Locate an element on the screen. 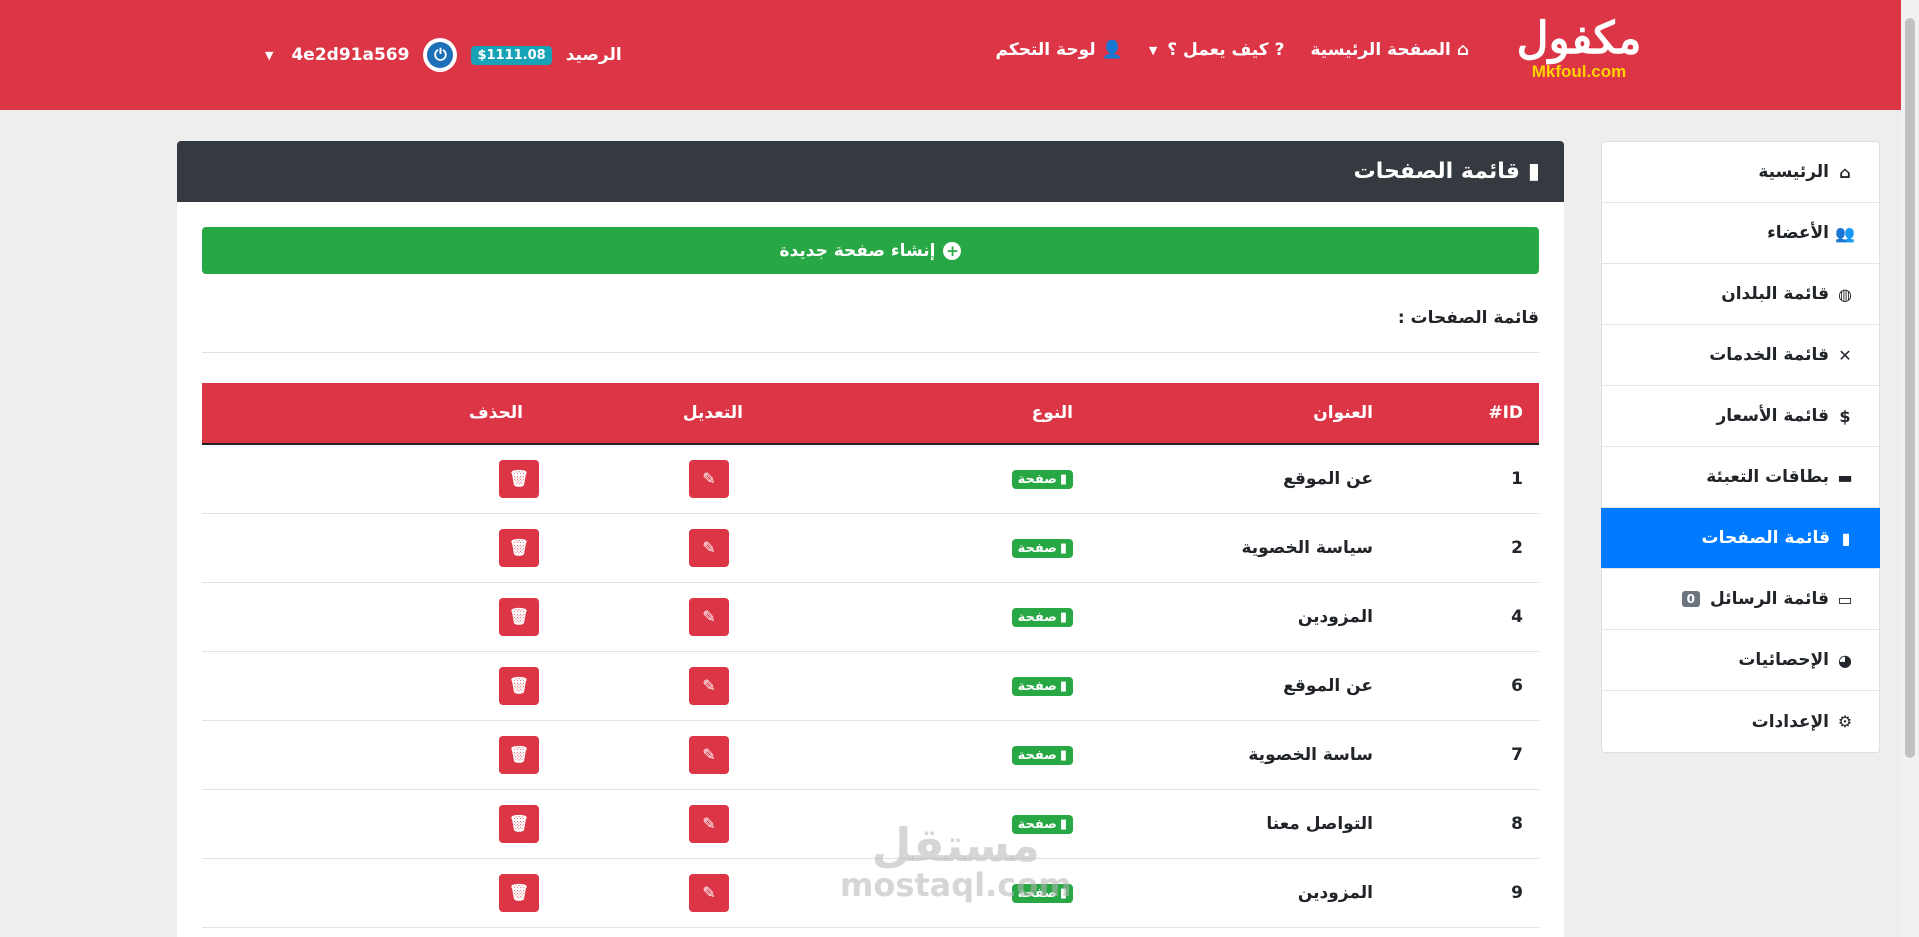 Image resolution: width=1919 pixels, height=937 pixels. header-title: العنوان is located at coordinates (1343, 413).